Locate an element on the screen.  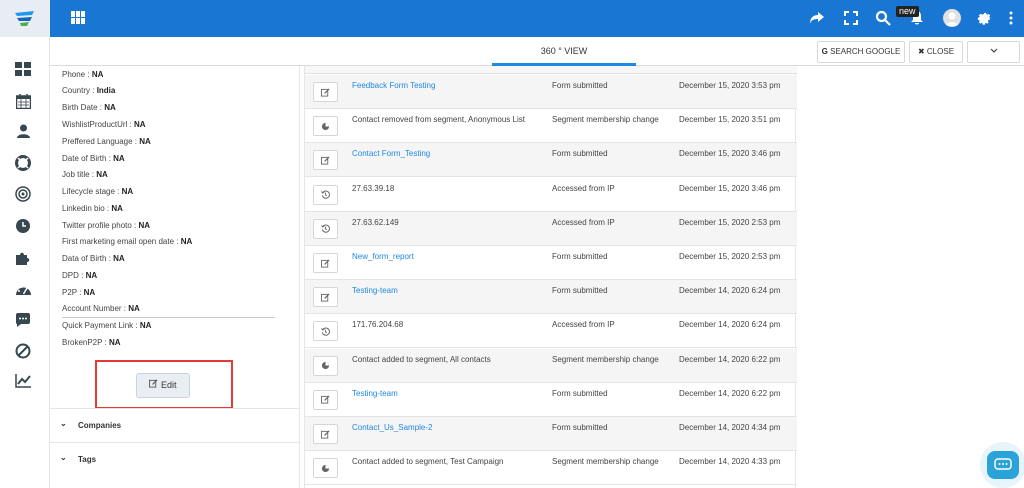
dashboard-icon is located at coordinates (23, 69).